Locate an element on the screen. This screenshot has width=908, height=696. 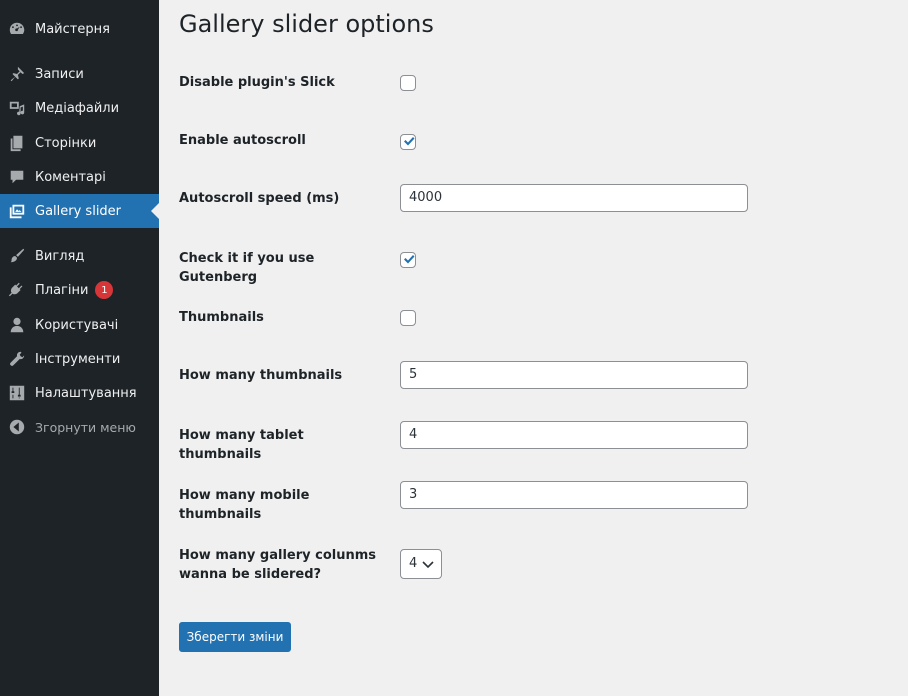
thumbnails-count-input: 5 is located at coordinates (574, 375).